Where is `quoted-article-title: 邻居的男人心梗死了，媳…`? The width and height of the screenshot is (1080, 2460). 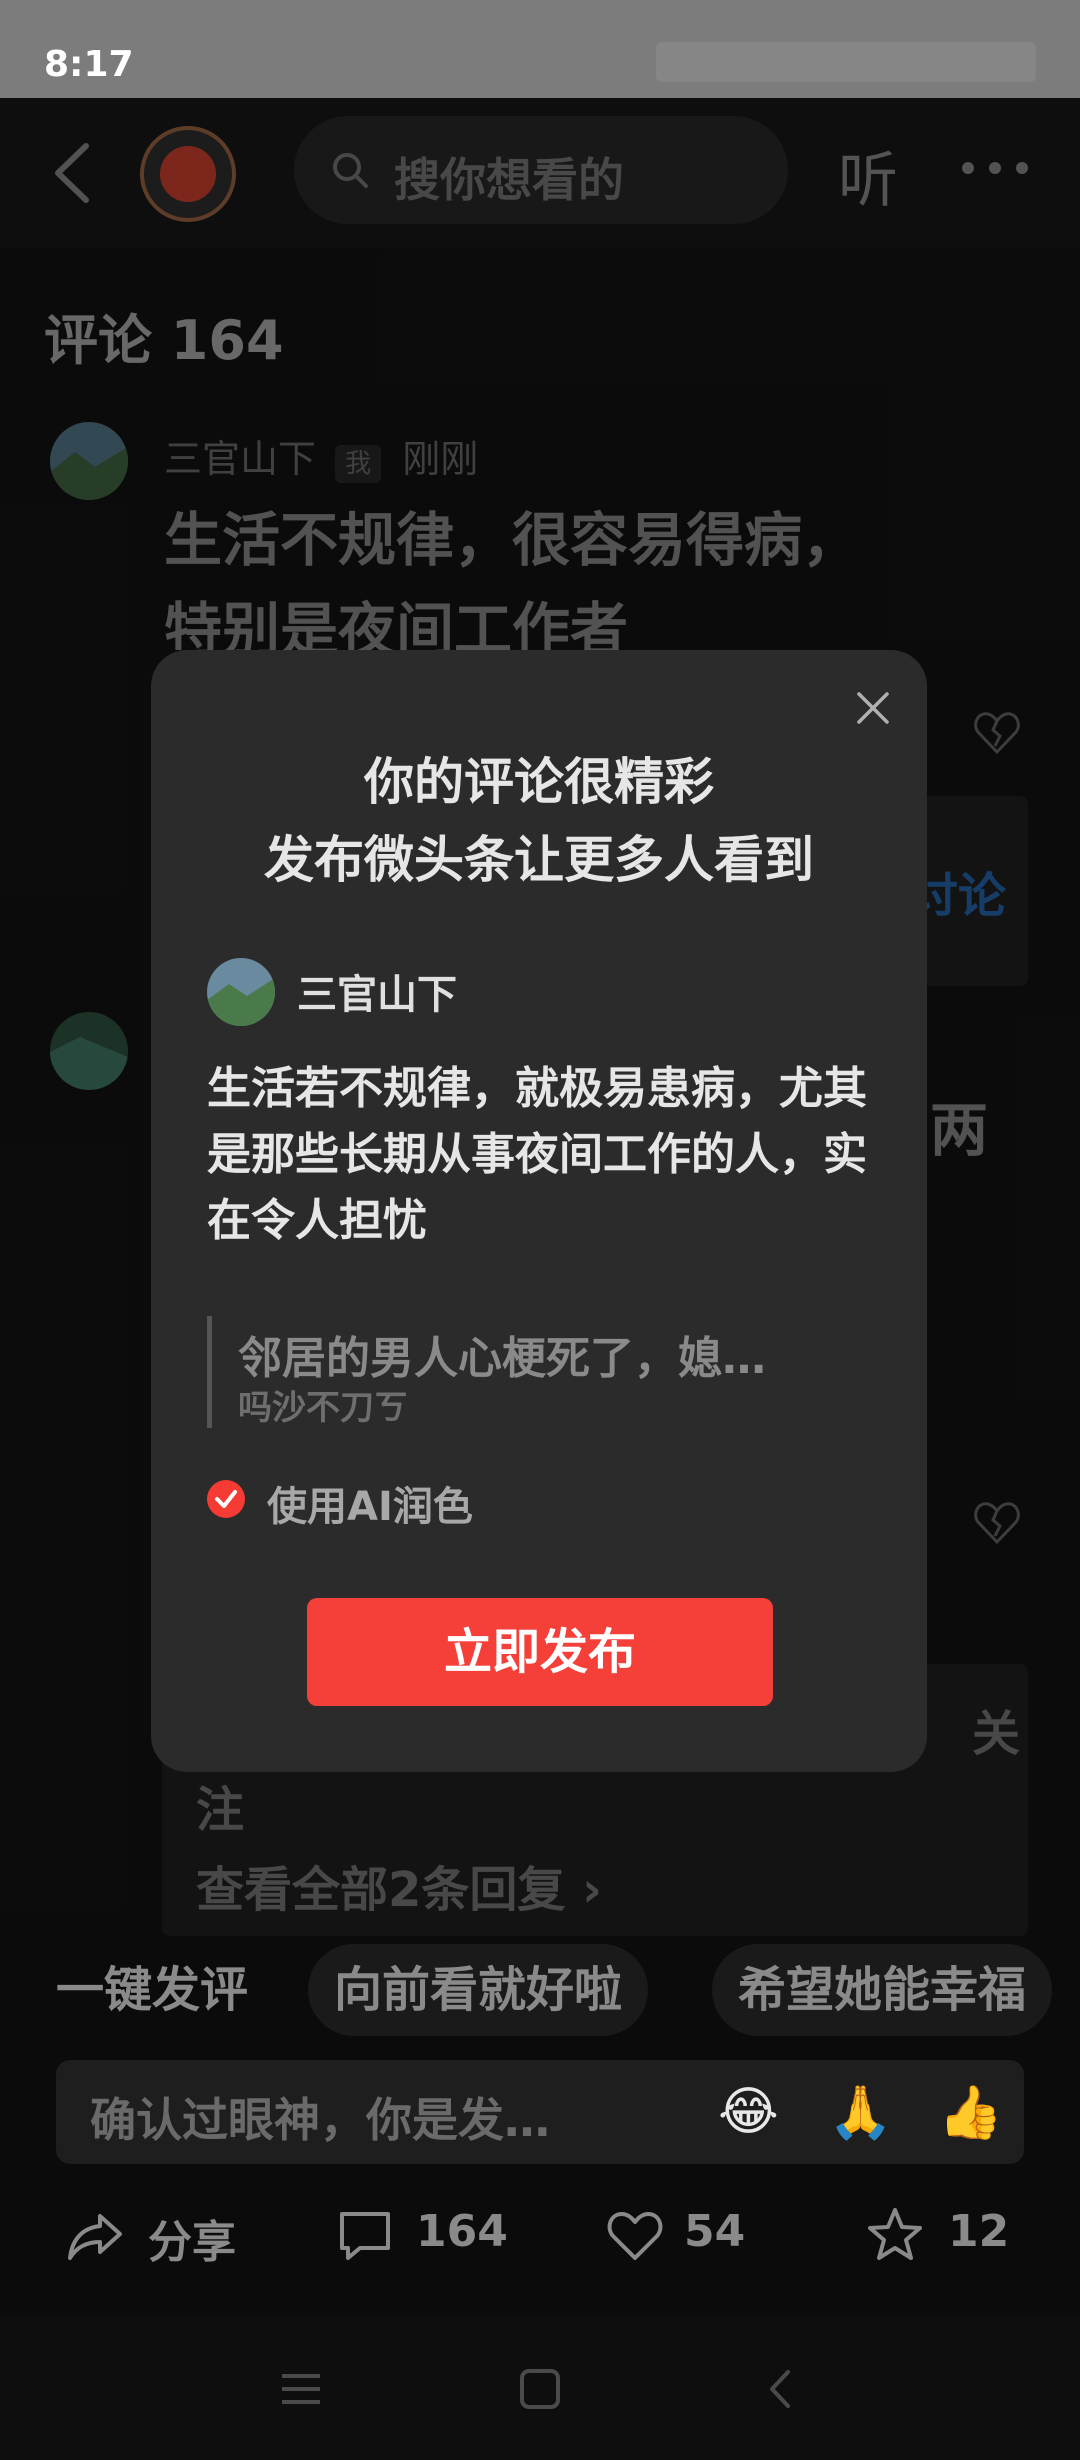
quoted-article-title: 邻居的男人心梗死了，媳… is located at coordinates (502, 1358).